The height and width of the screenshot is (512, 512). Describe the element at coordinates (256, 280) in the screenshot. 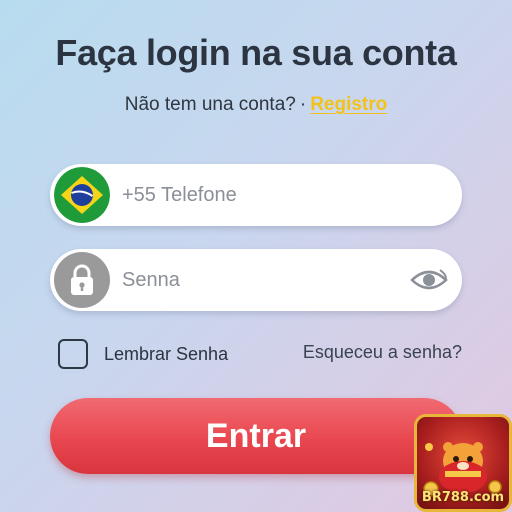

I see `password-field: Senna` at that location.